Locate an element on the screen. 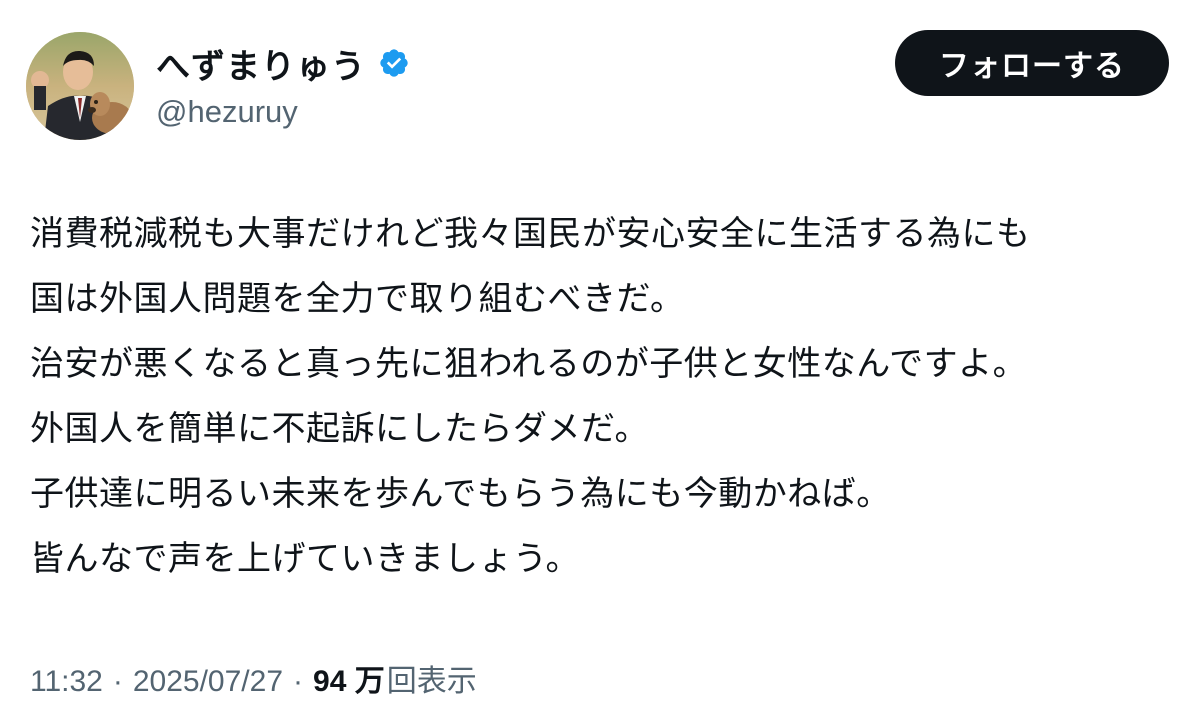 The image size is (1200, 725). avatar is located at coordinates (80, 86).